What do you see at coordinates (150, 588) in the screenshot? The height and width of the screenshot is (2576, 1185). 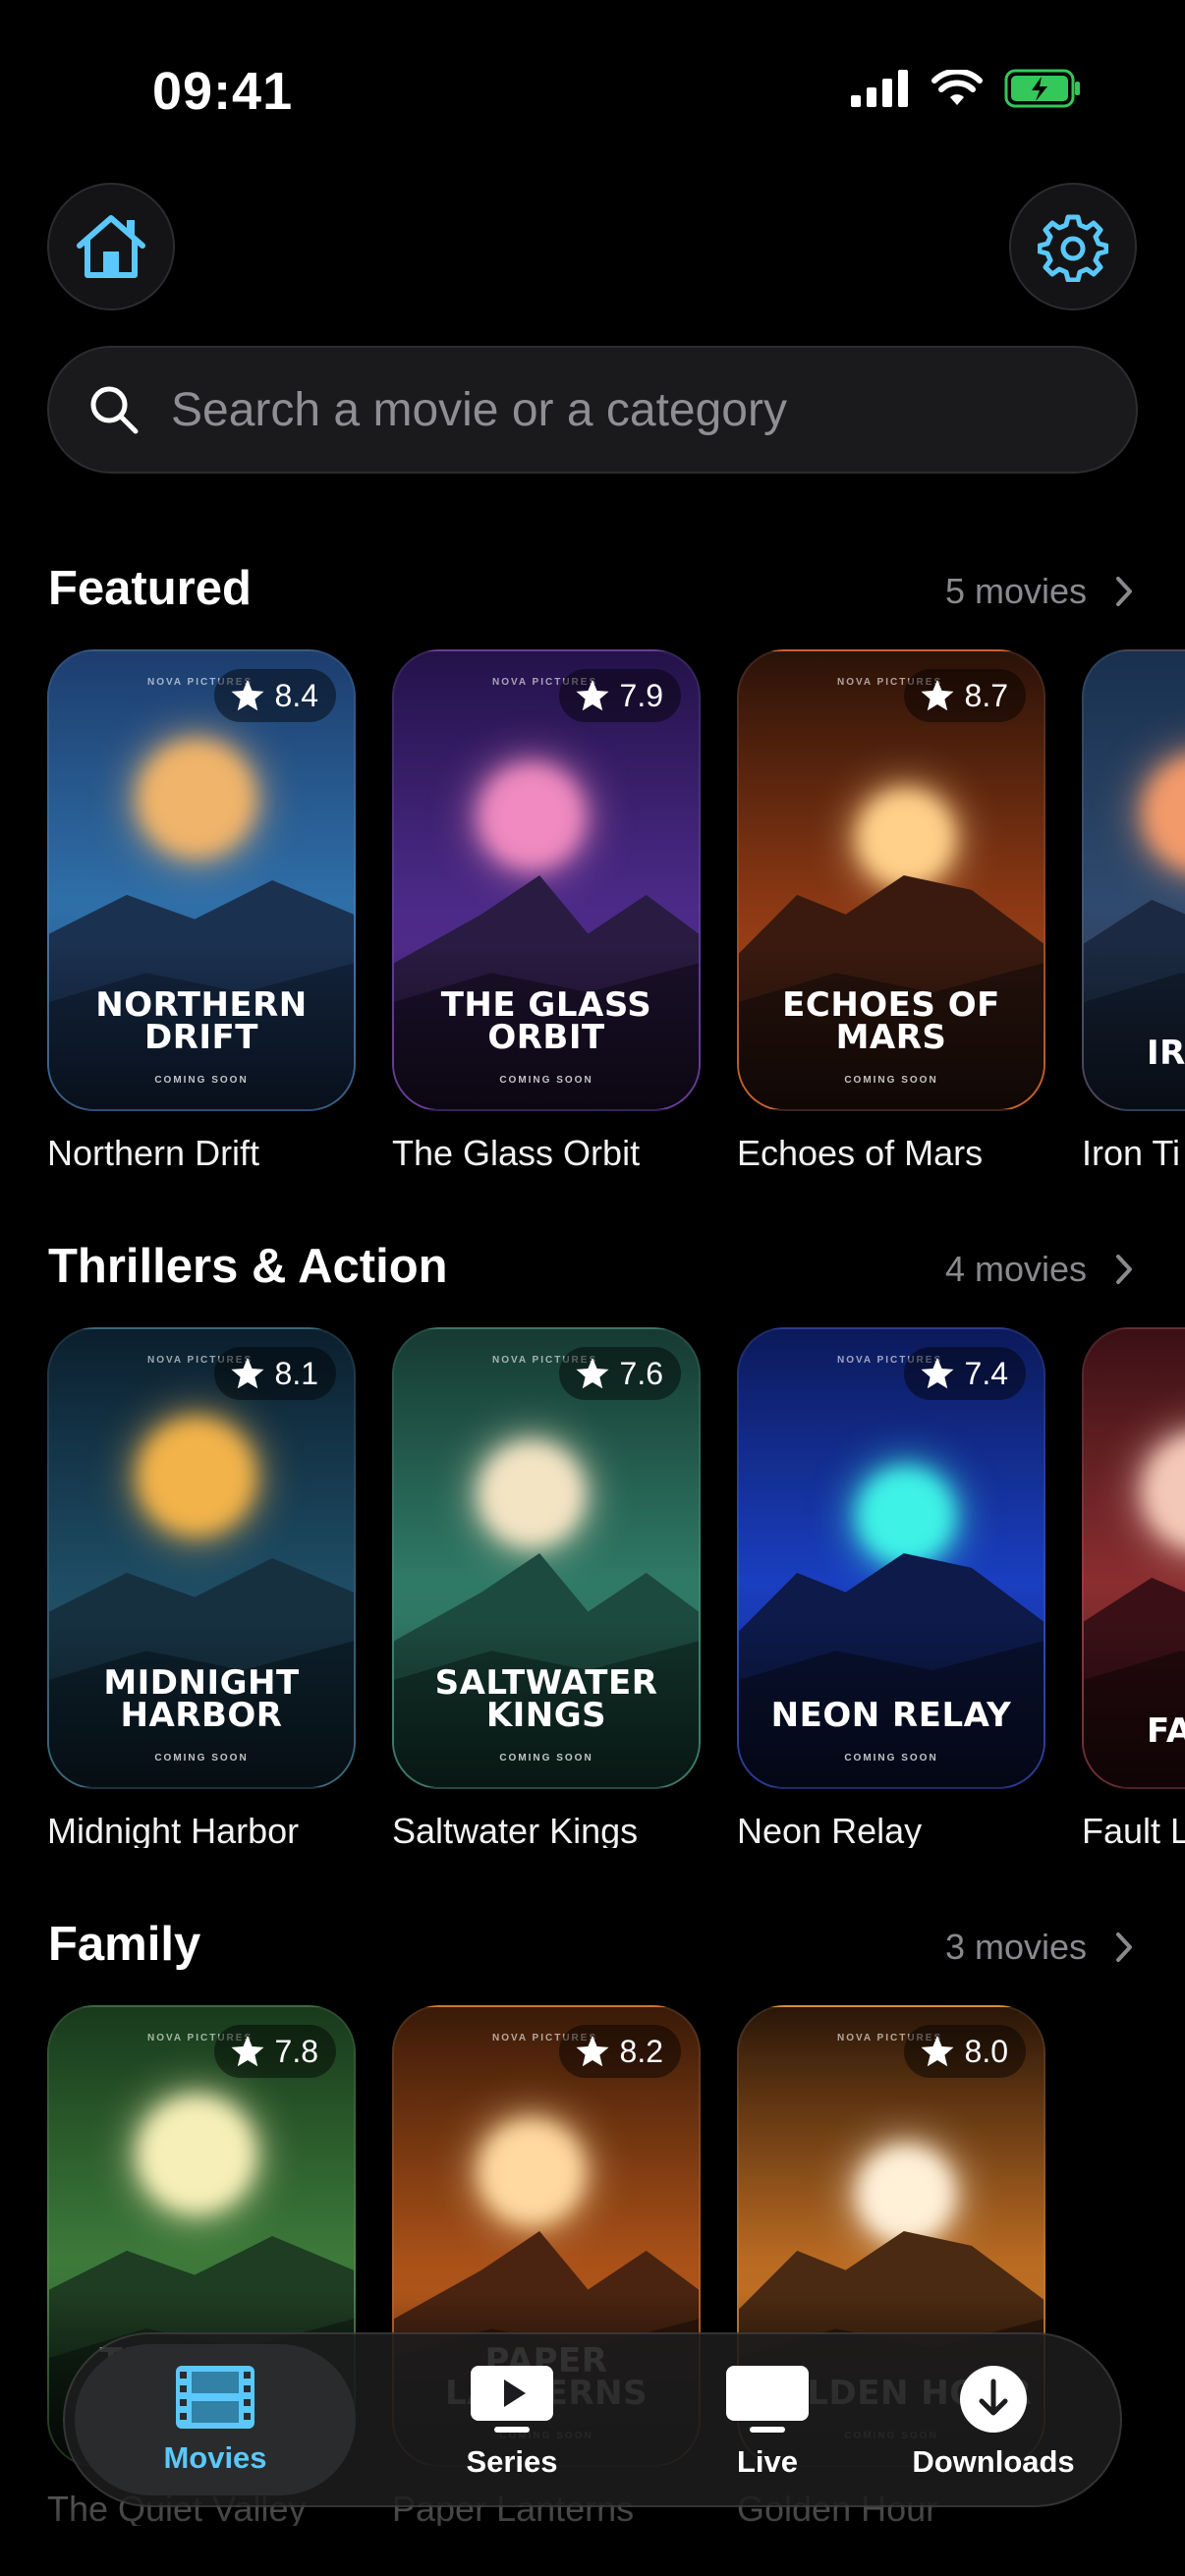 I see `section-title: Featured` at bounding box center [150, 588].